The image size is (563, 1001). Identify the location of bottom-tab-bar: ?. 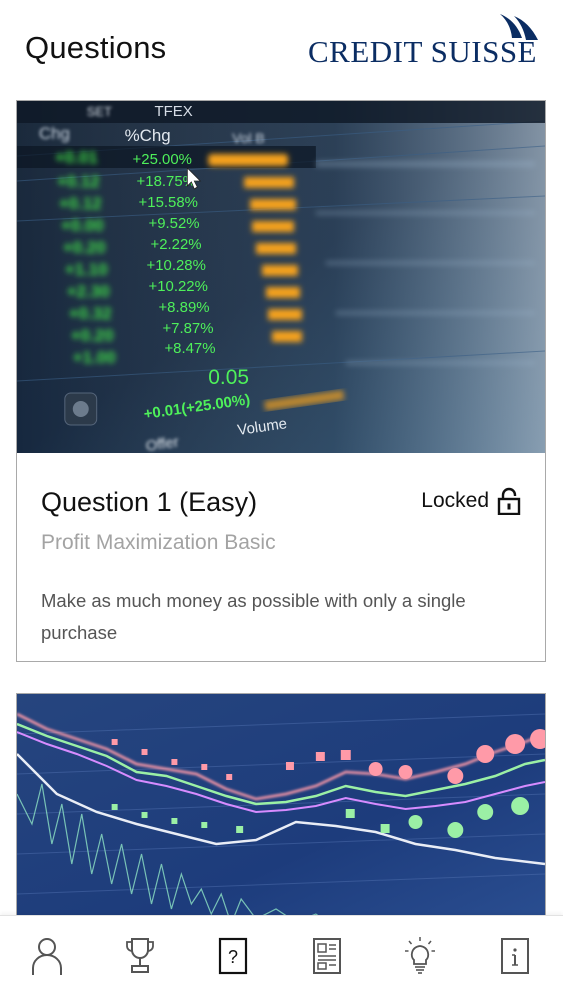
(281, 958).